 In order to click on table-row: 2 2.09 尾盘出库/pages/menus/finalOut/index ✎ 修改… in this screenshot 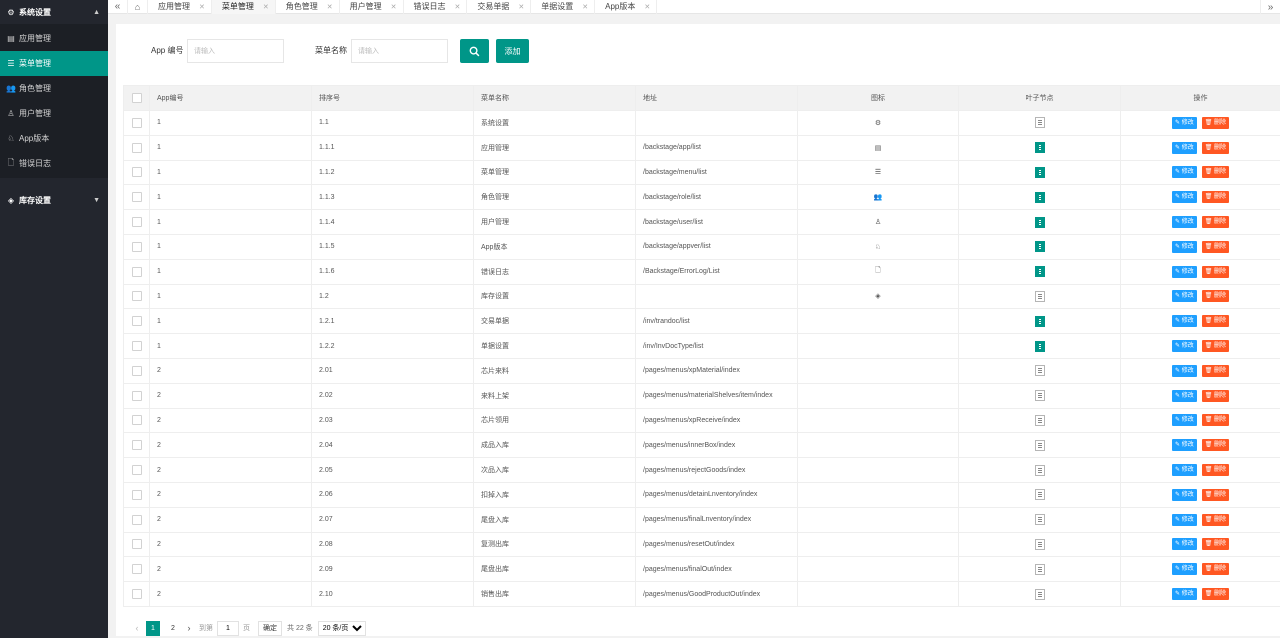, I will do `click(701, 569)`.